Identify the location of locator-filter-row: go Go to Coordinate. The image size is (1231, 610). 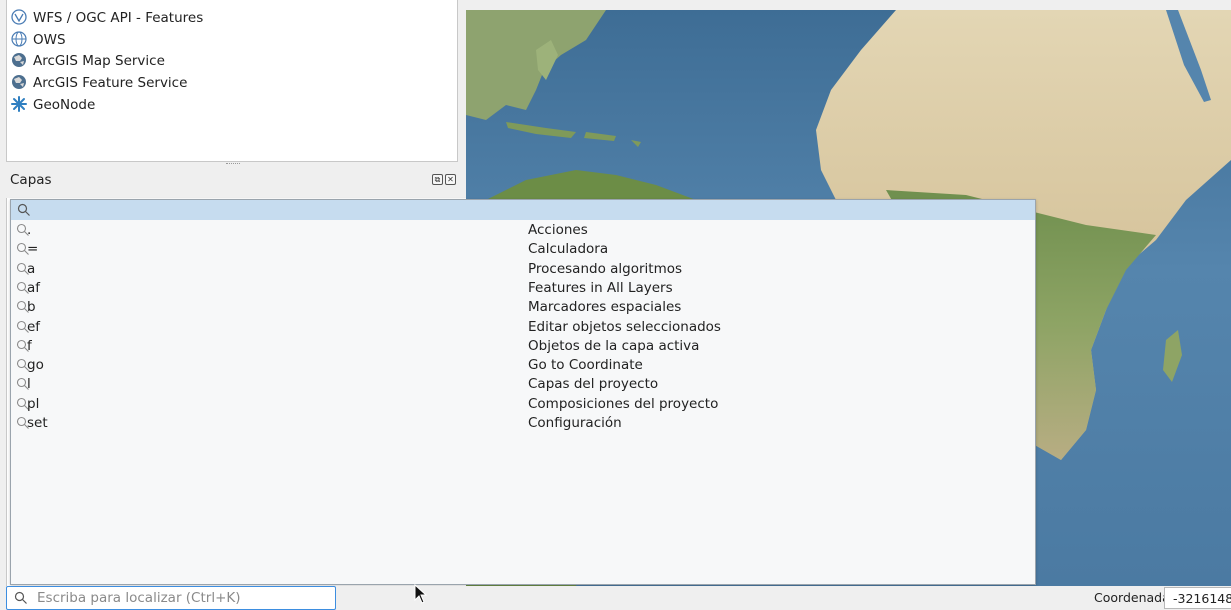
(523, 365).